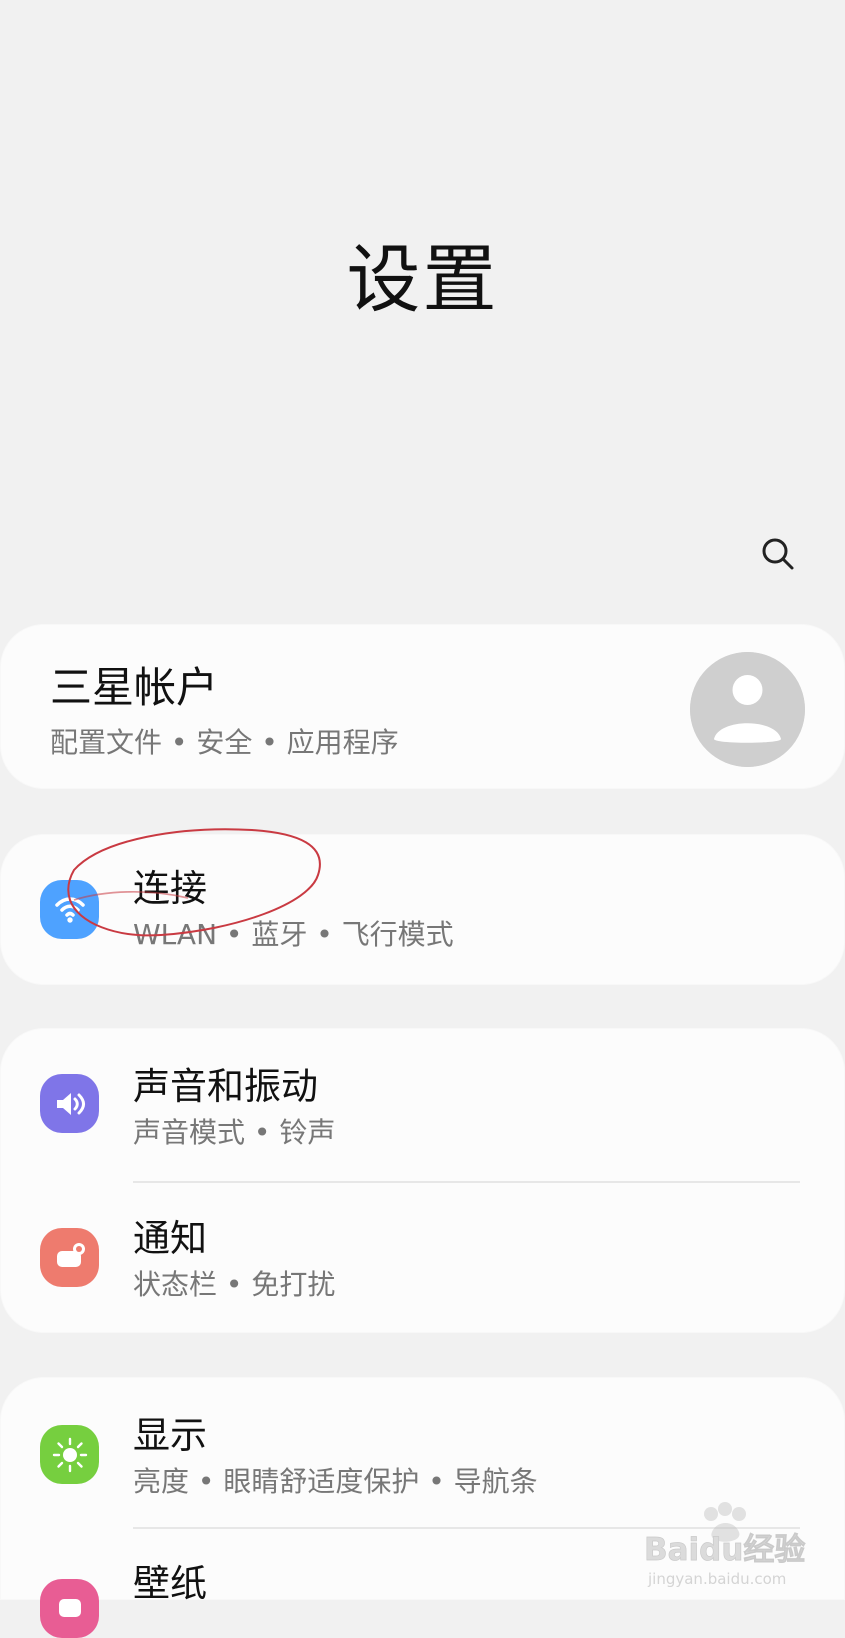 This screenshot has width=845, height=1638. I want to click on person-icon, so click(747, 709).